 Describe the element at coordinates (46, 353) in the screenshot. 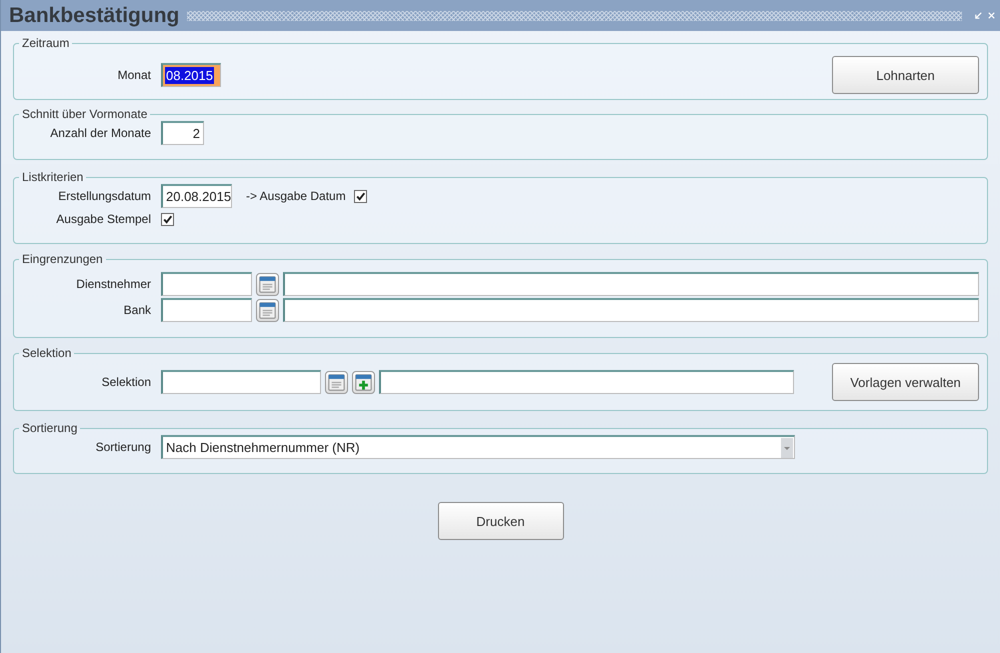

I see `group-title: Selektion` at that location.